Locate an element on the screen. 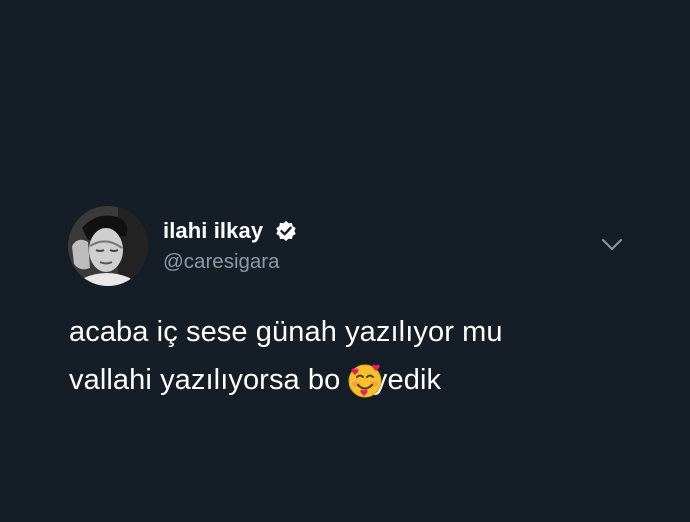  display-name: ilahi ilkay is located at coordinates (213, 231).